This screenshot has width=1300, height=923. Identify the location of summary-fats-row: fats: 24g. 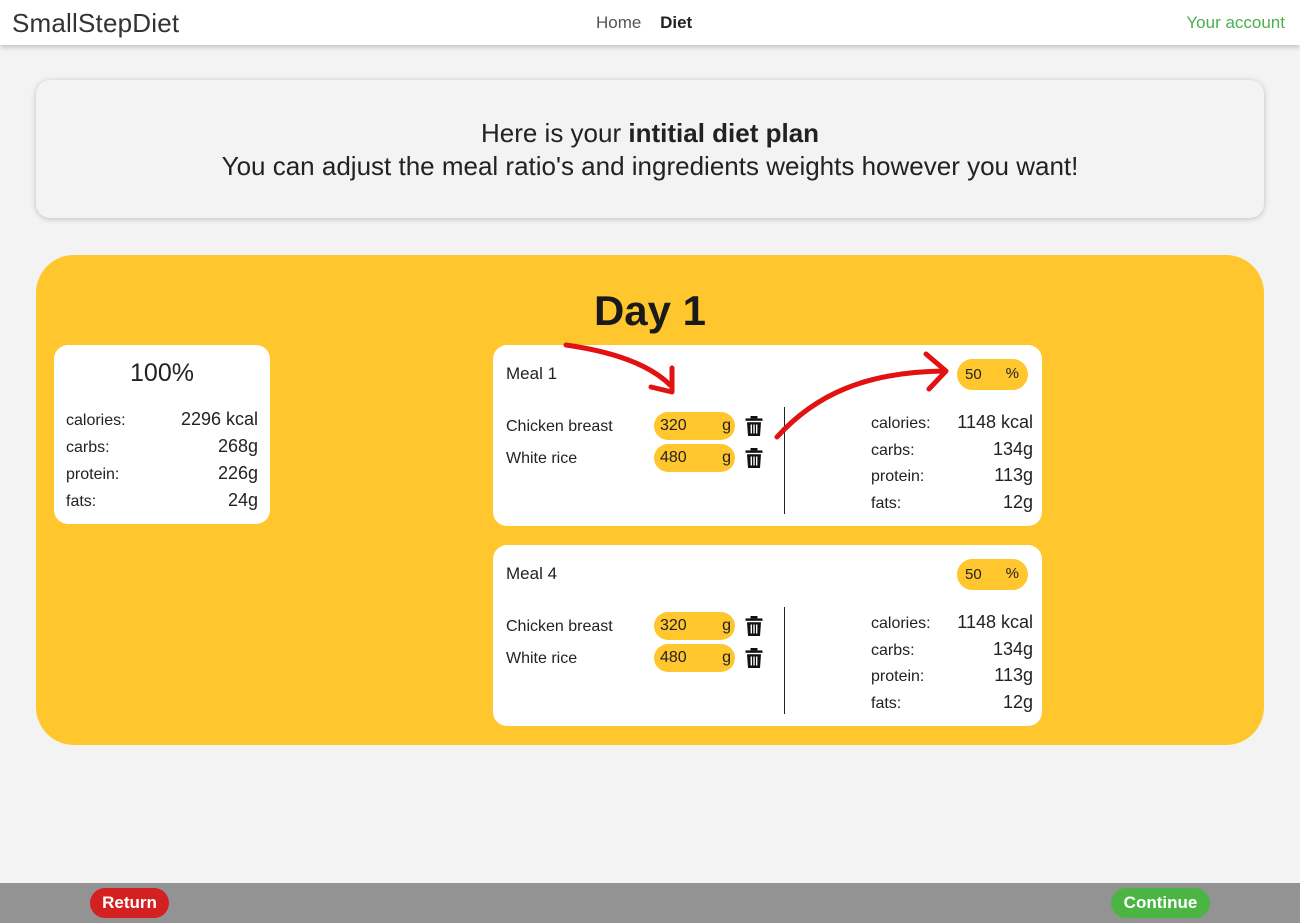
(162, 500).